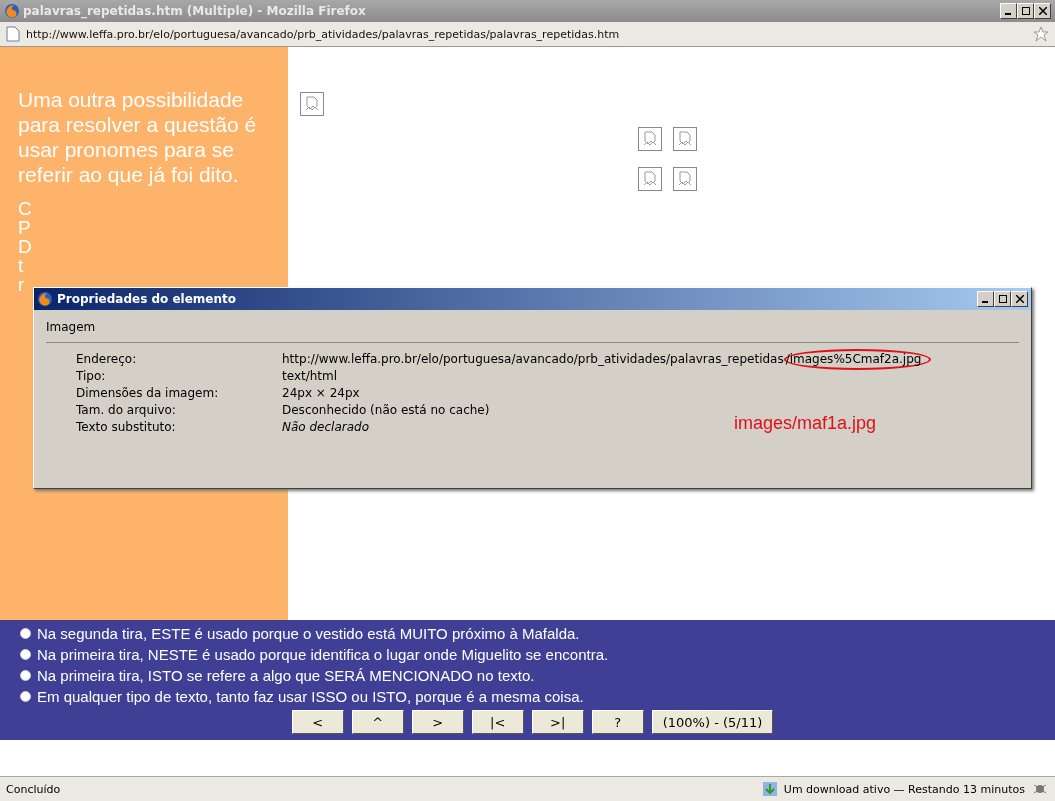  Describe the element at coordinates (25, 246) in the screenshot. I see `side-text-fragment: D` at that location.